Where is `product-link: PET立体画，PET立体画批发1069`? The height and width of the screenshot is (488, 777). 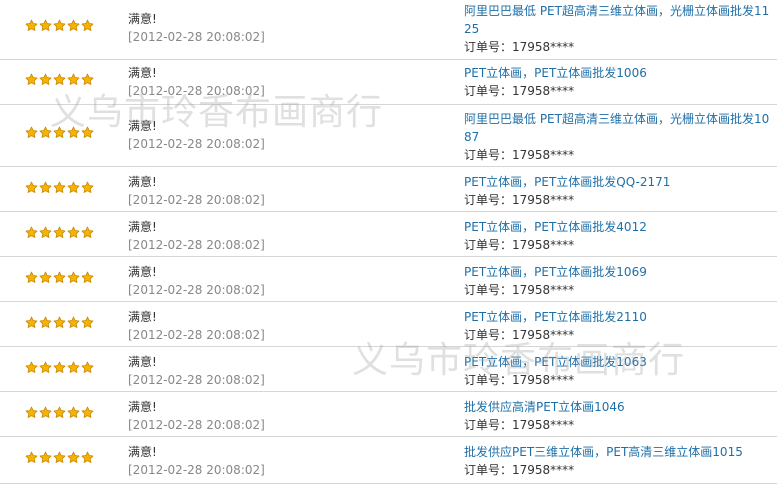 product-link: PET立体画，PET立体画批发1069 is located at coordinates (620, 272).